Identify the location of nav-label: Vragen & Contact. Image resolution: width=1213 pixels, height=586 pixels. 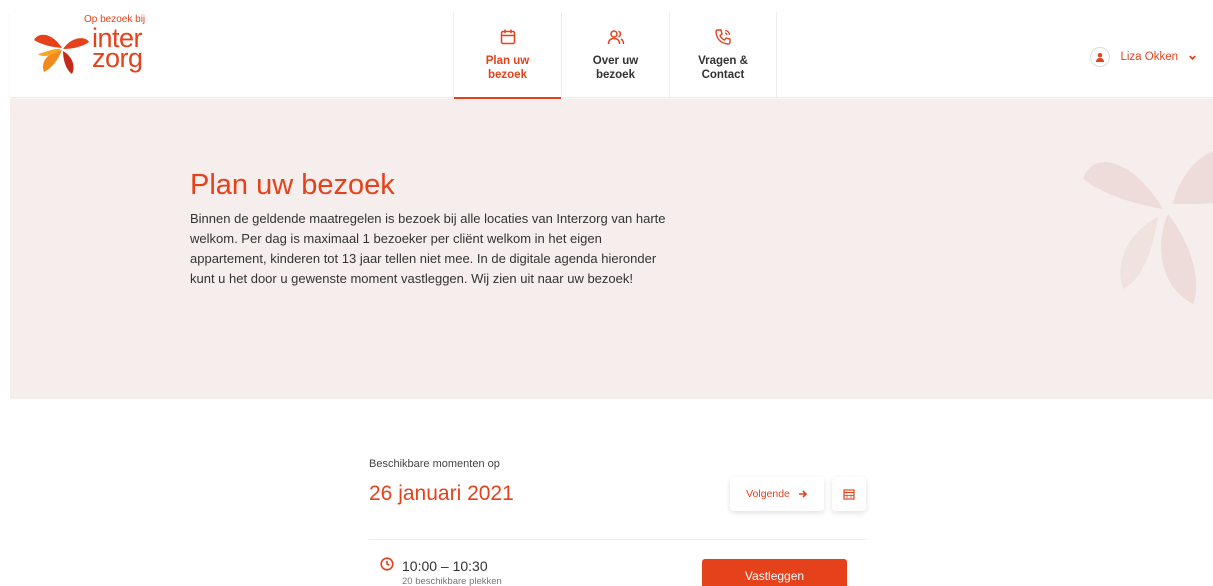
(723, 68).